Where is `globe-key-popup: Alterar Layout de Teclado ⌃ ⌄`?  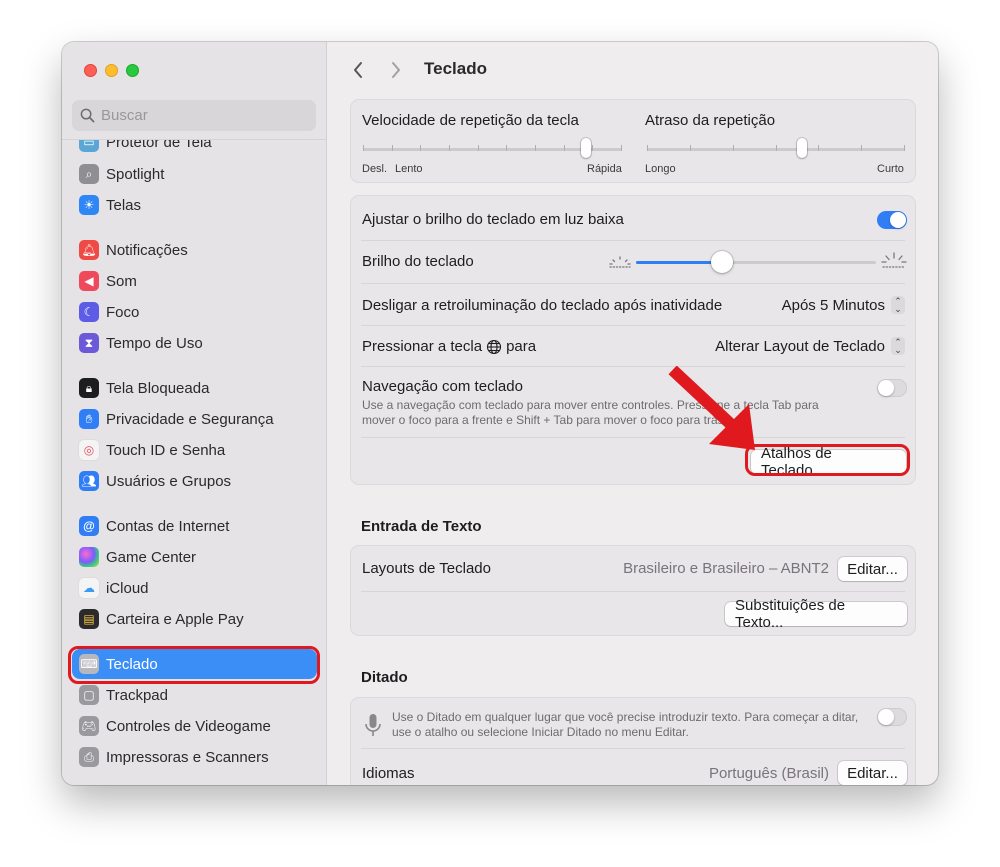 globe-key-popup: Alterar Layout de Teclado ⌃ ⌄ is located at coordinates (810, 346).